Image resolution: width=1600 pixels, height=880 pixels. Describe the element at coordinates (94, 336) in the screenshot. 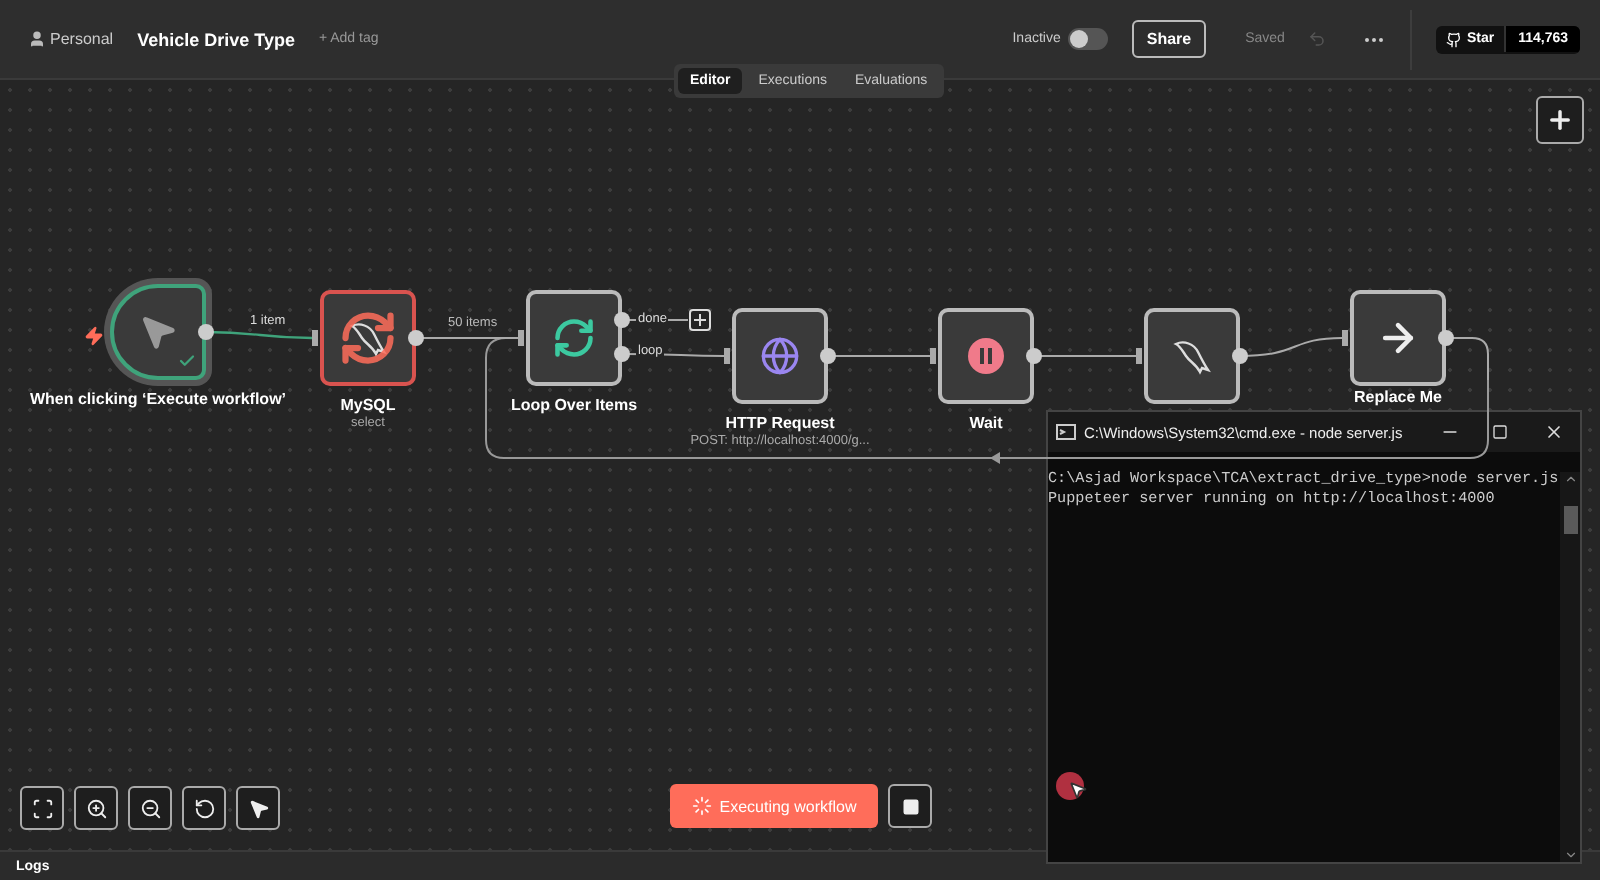

I see `lightning-icon` at that location.